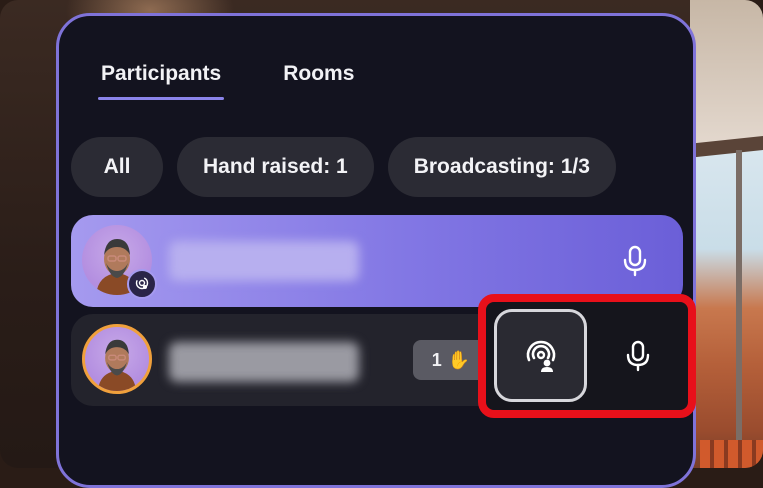  What do you see at coordinates (275, 167) in the screenshot?
I see `filter-hand-raised-button: Hand raised: 1` at bounding box center [275, 167].